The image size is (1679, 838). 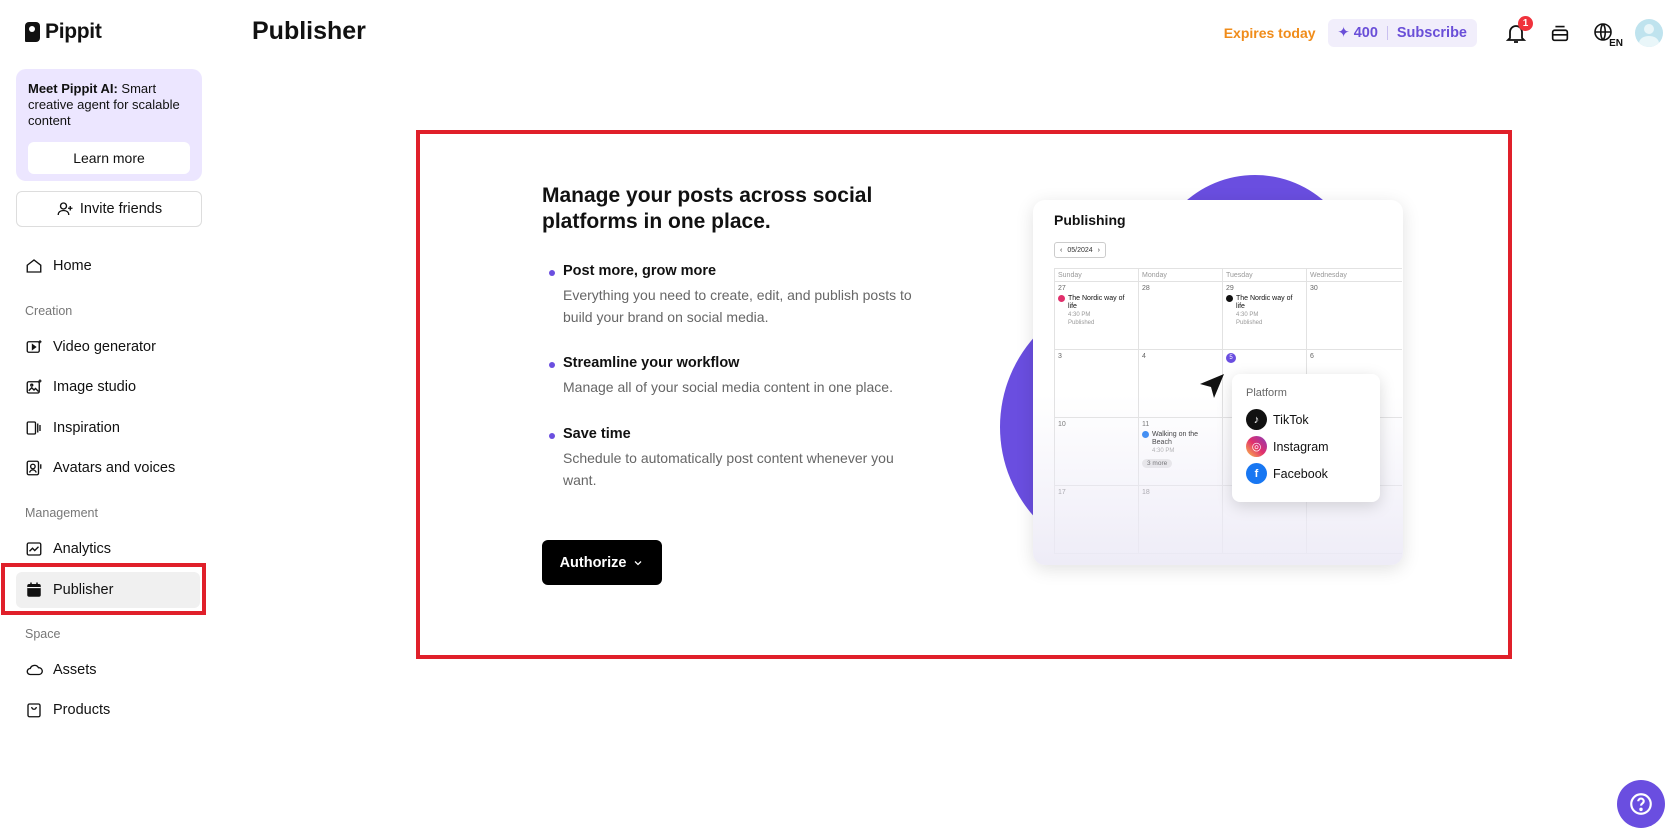 I want to click on page-title: Publisher, so click(x=309, y=31).